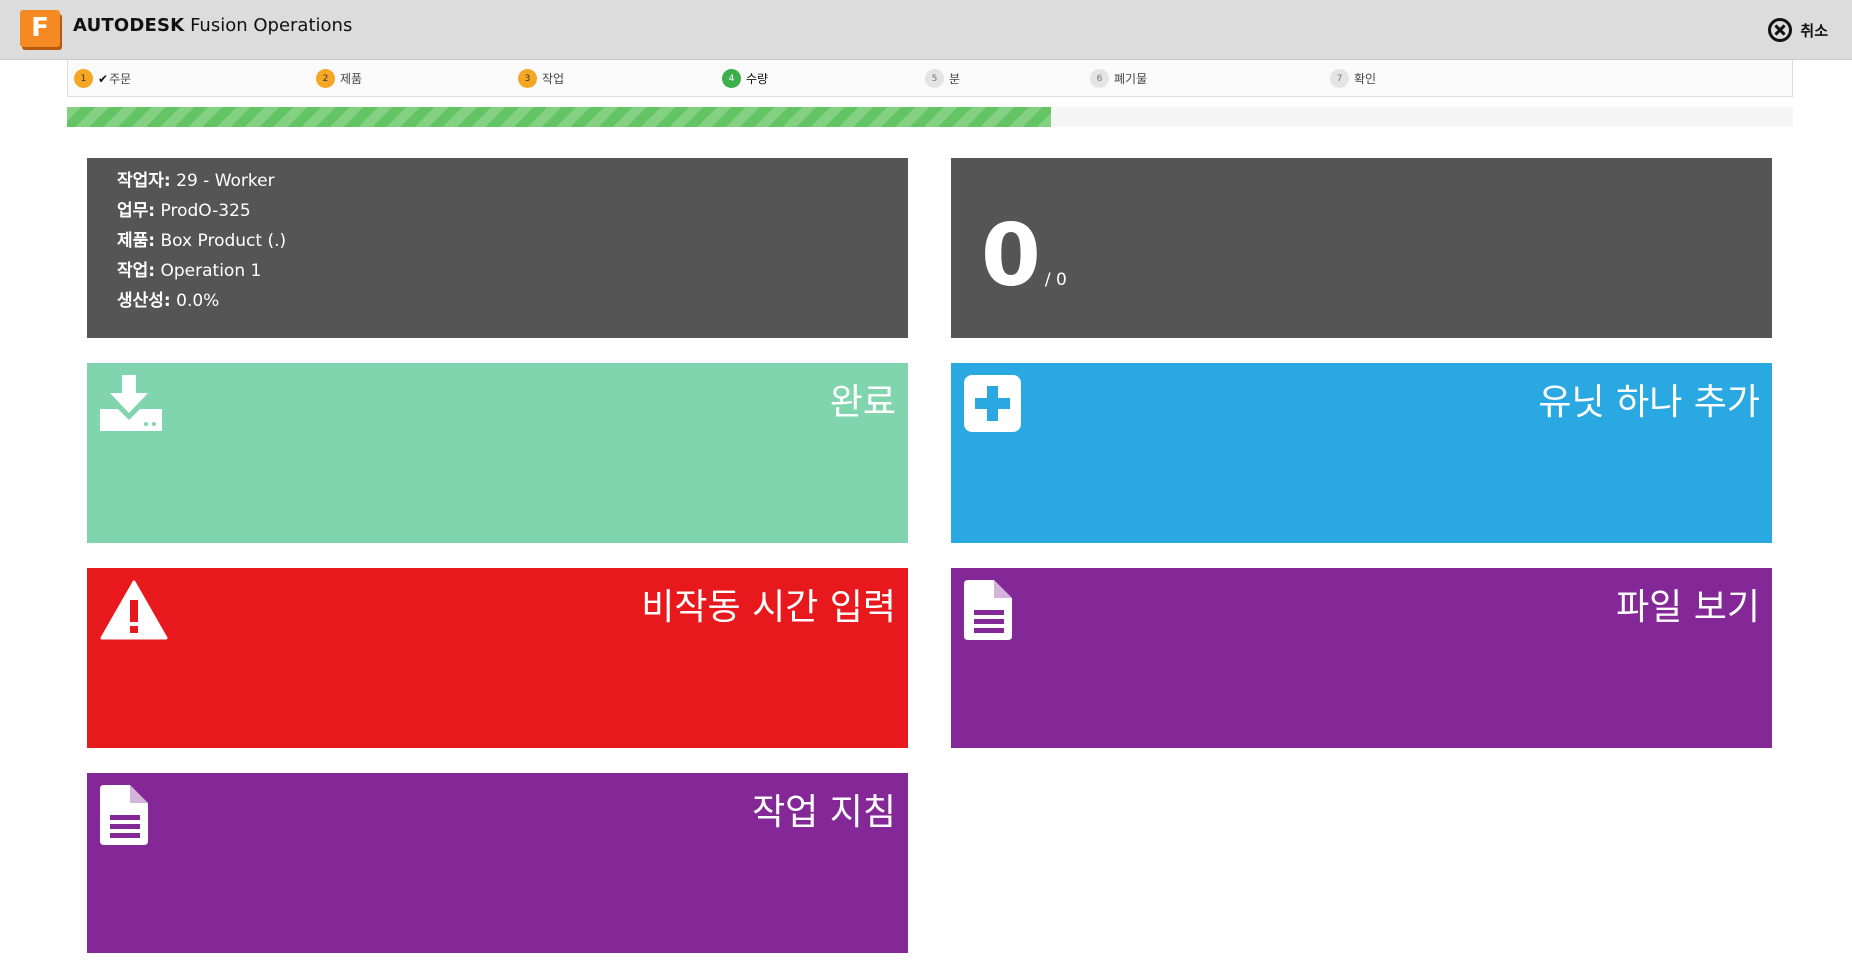  Describe the element at coordinates (1814, 30) in the screenshot. I see `cancel-label: 취소` at that location.